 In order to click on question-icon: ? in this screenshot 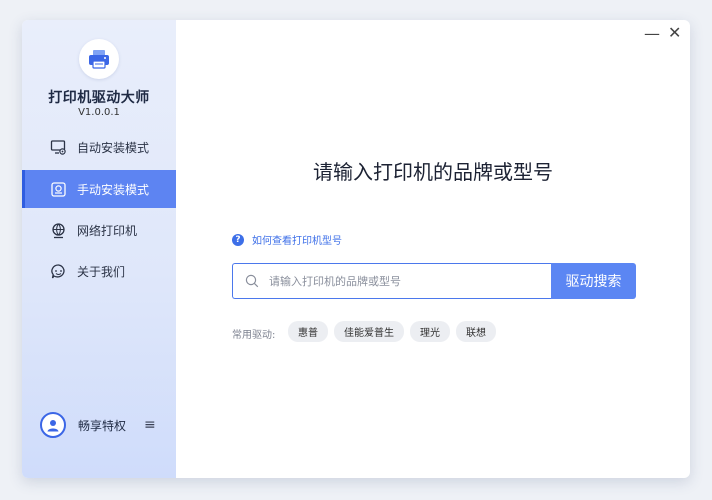, I will do `click(238, 239)`.